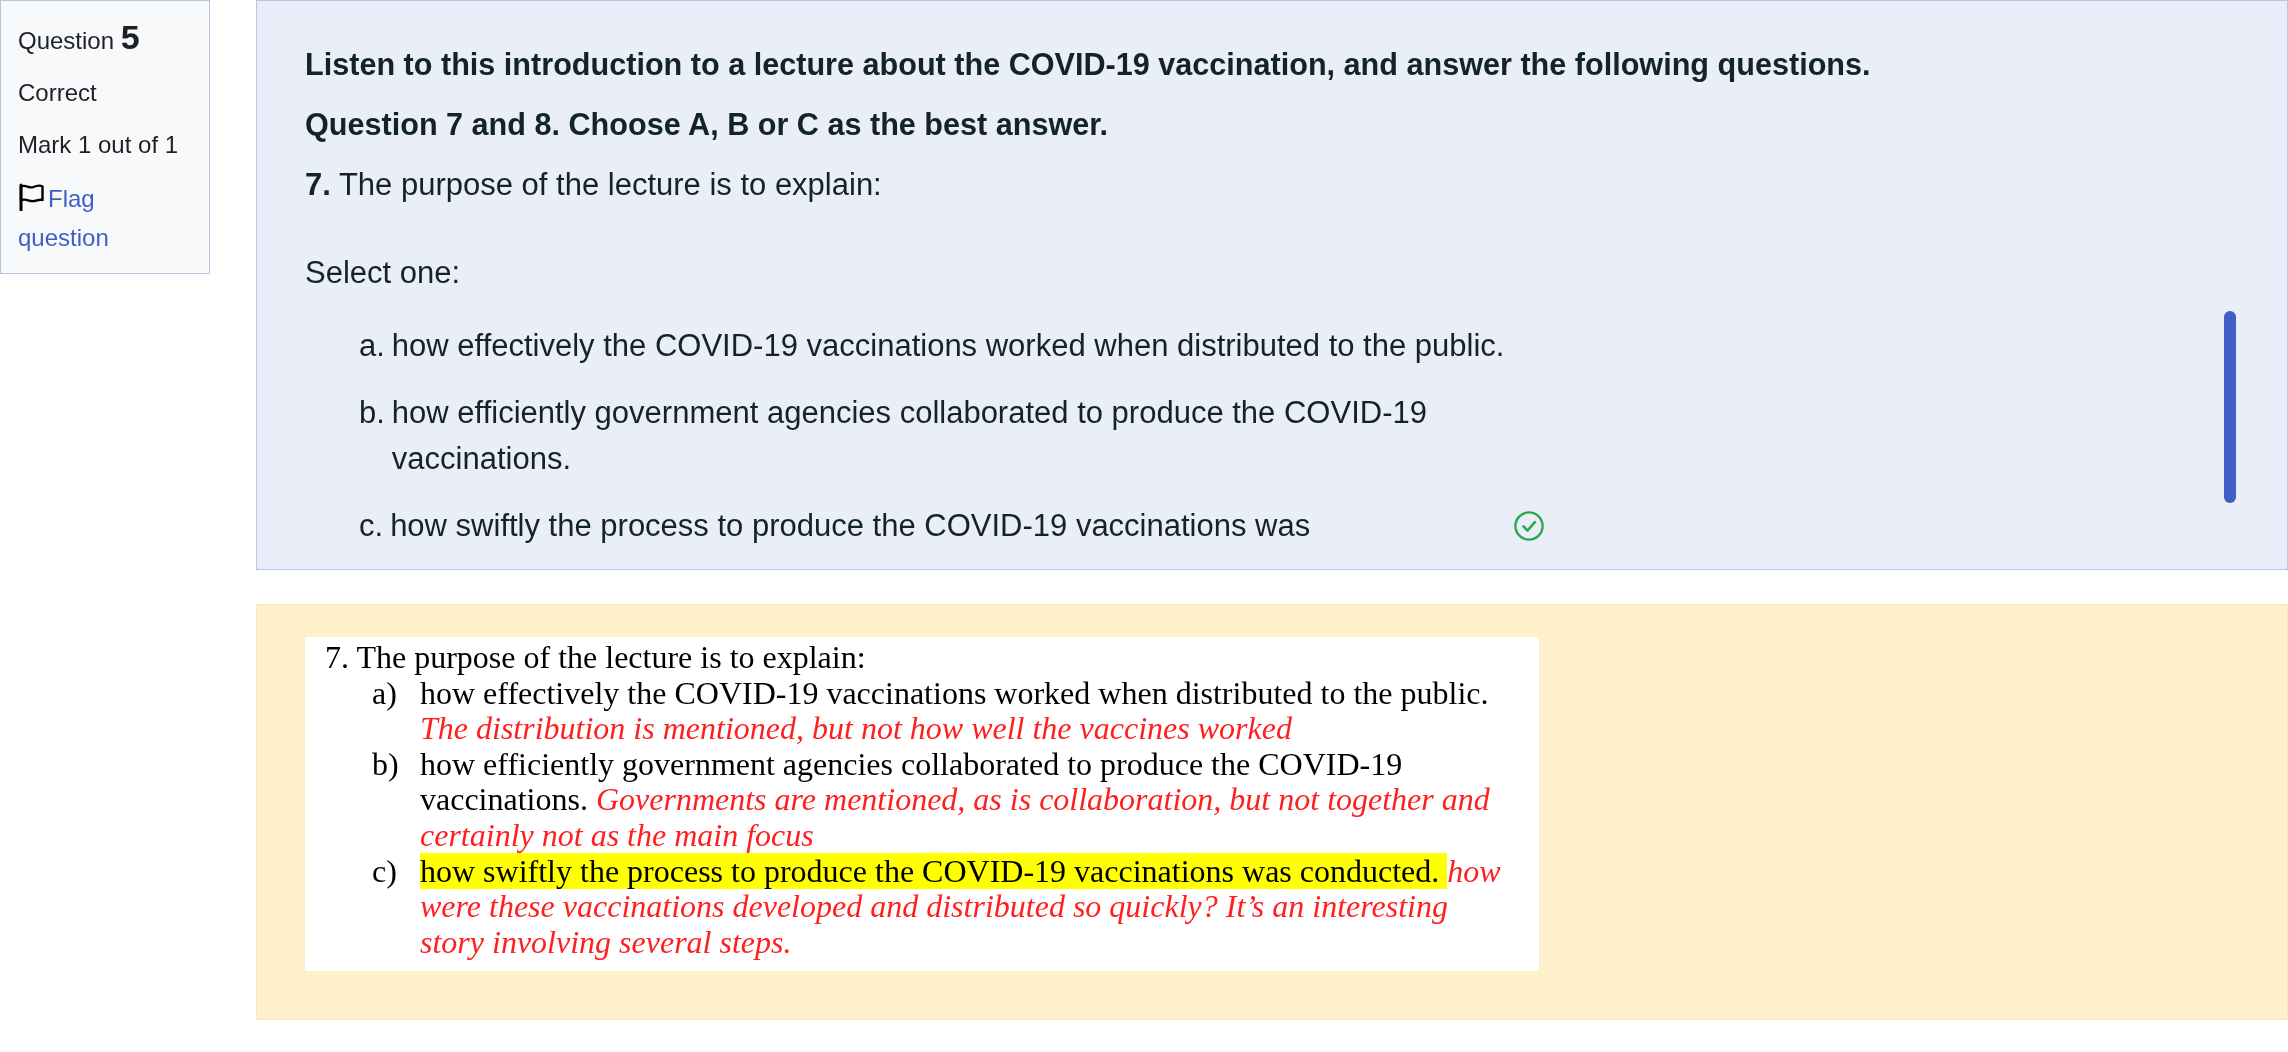 The height and width of the screenshot is (1052, 2288). I want to click on answer-option: a. how effectively the COVID-19 vaccinations worked when distributed to the public., so click(937, 346).